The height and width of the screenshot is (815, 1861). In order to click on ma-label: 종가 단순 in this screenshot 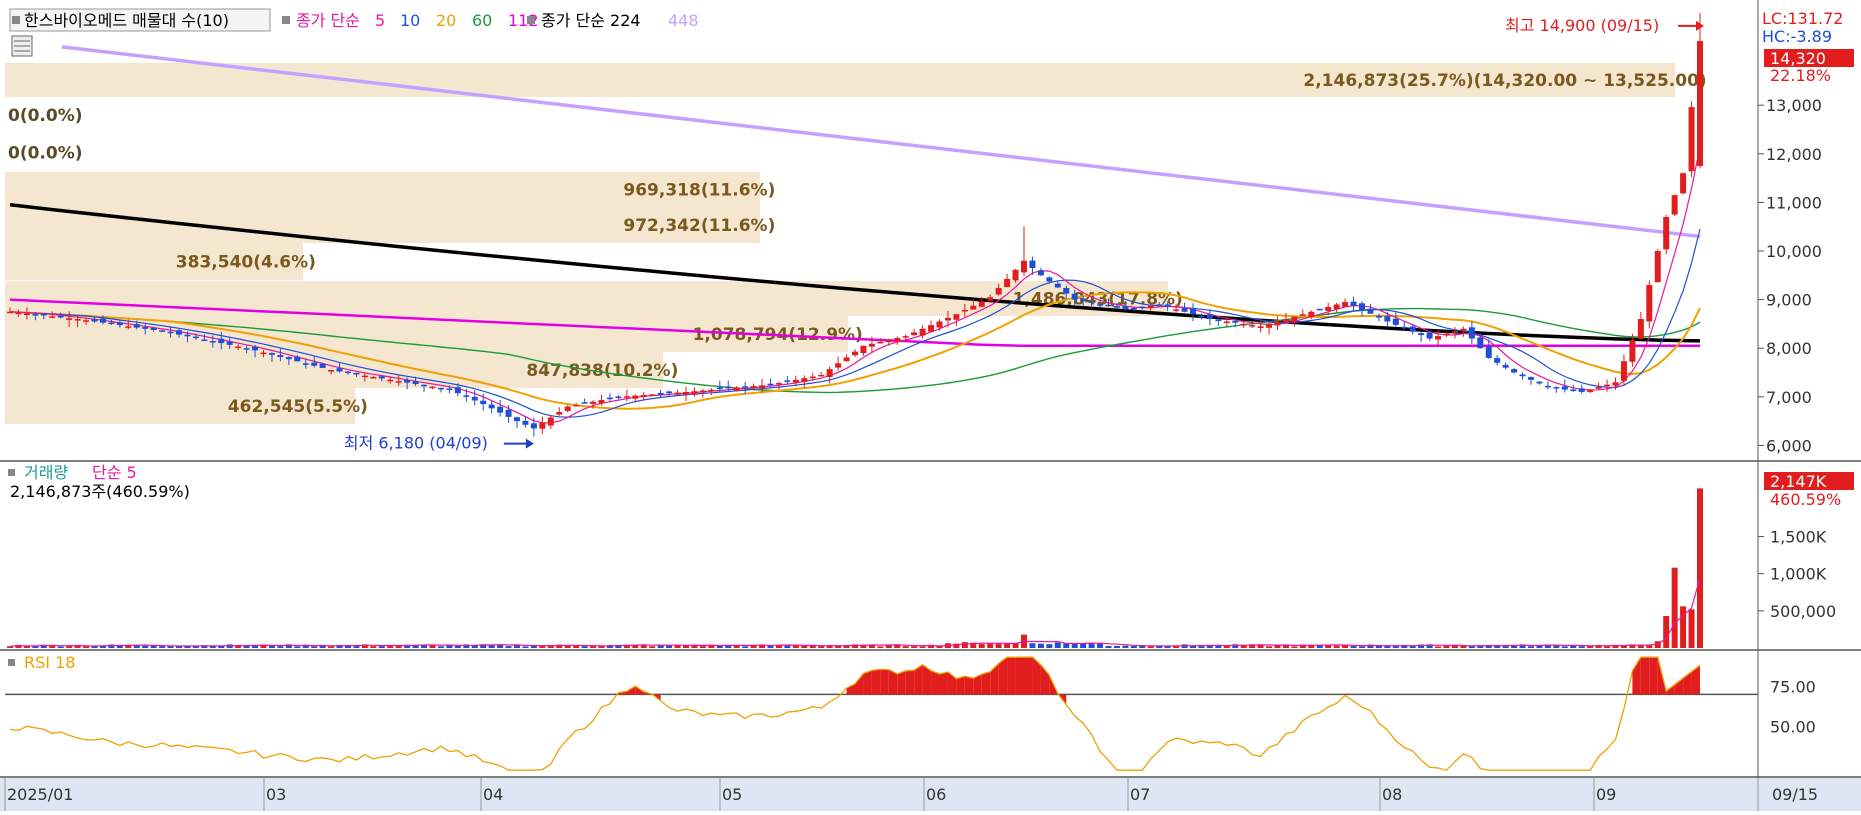, I will do `click(328, 20)`.